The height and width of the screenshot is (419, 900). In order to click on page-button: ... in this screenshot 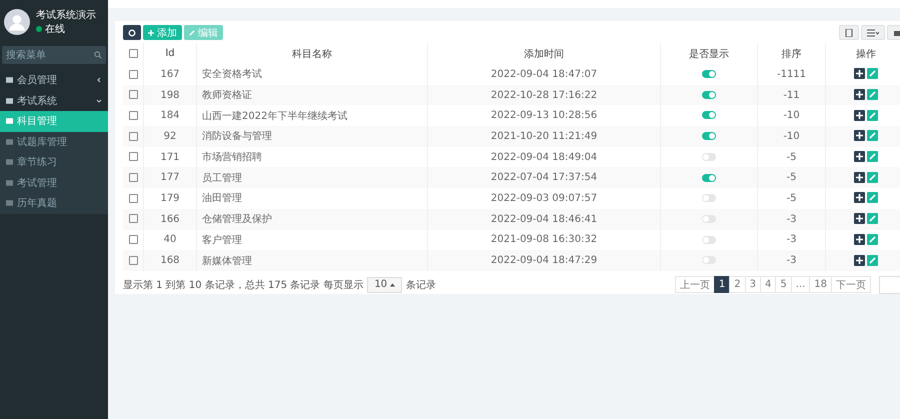, I will do `click(800, 285)`.